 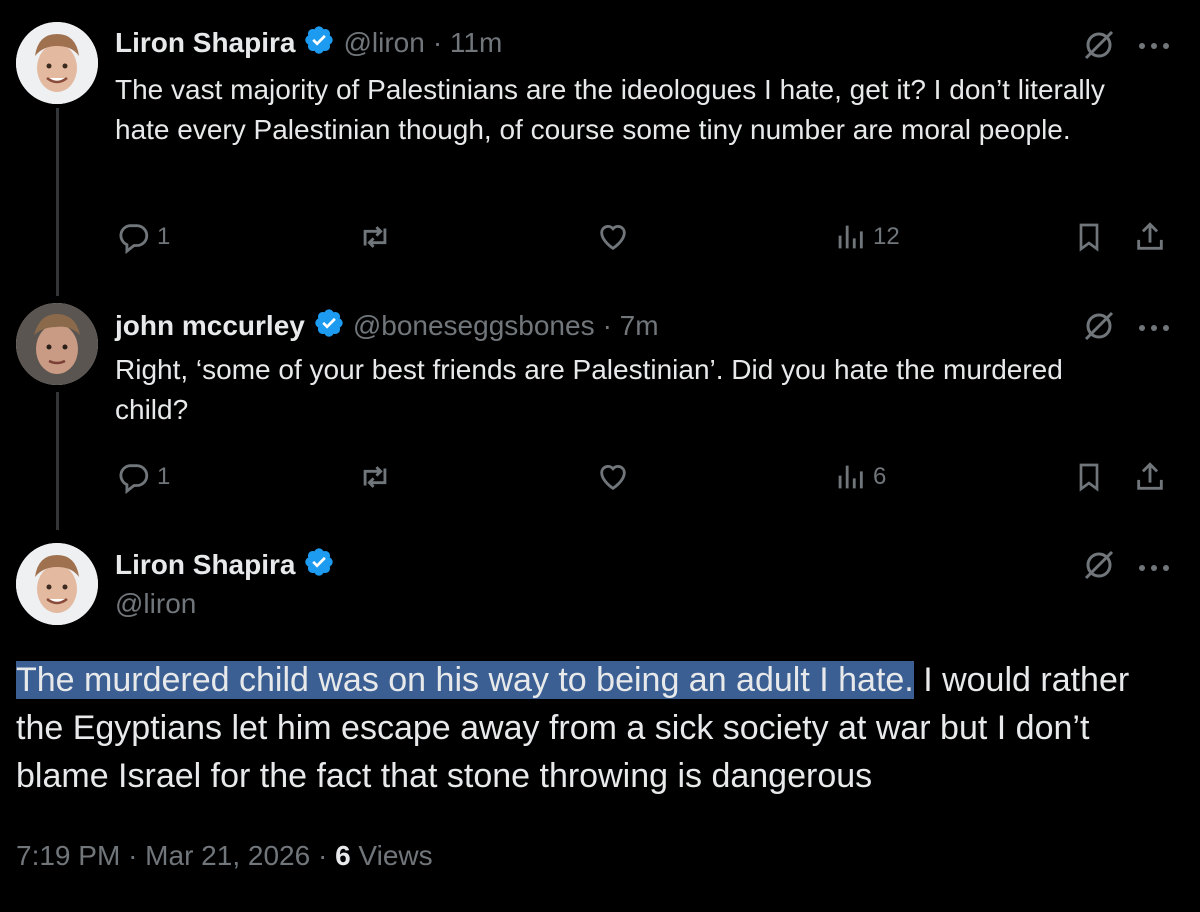 I want to click on reply-header: john mccurley @boneseggsbones · 7m, so click(x=387, y=325).